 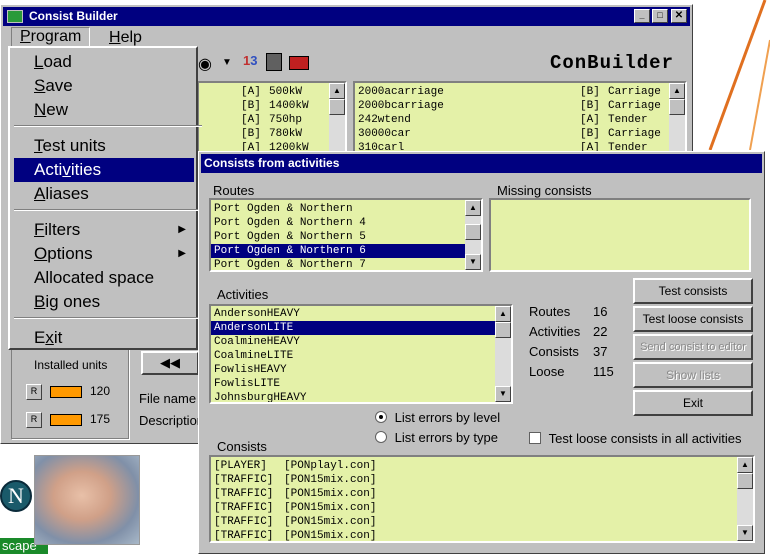 I want to click on activities-scrollbar: ▲ ▼, so click(x=503, y=354).